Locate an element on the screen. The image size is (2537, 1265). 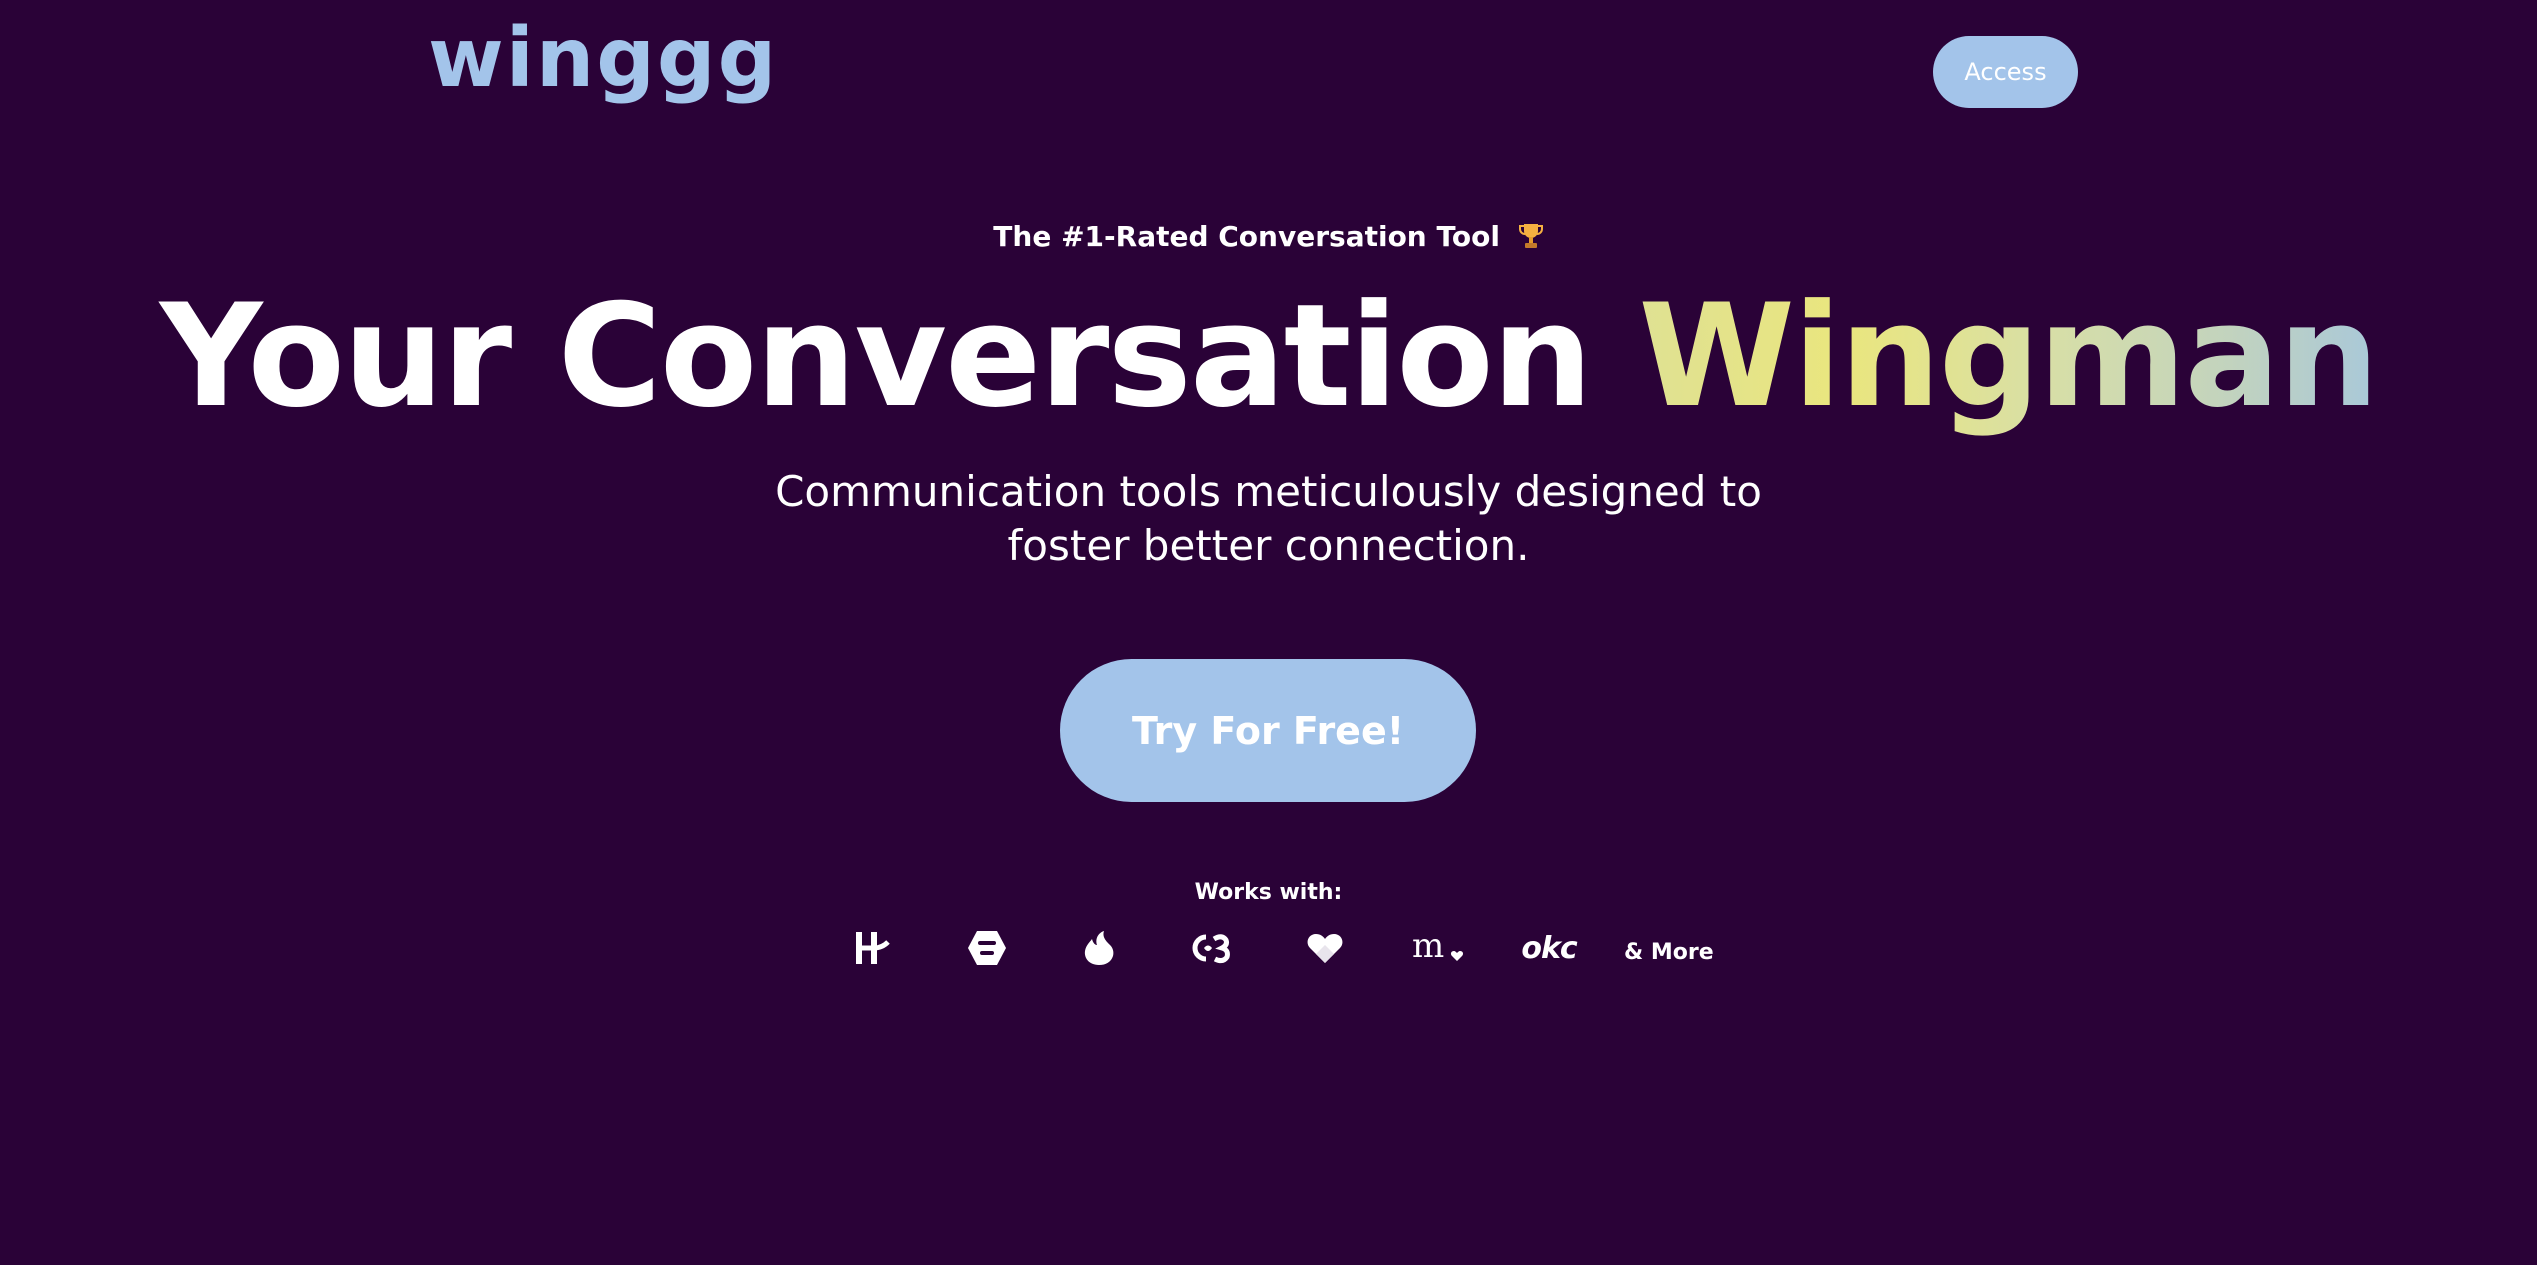
eyebrow-text: The #1-Rated Conversation Tool is located at coordinates (1246, 236).